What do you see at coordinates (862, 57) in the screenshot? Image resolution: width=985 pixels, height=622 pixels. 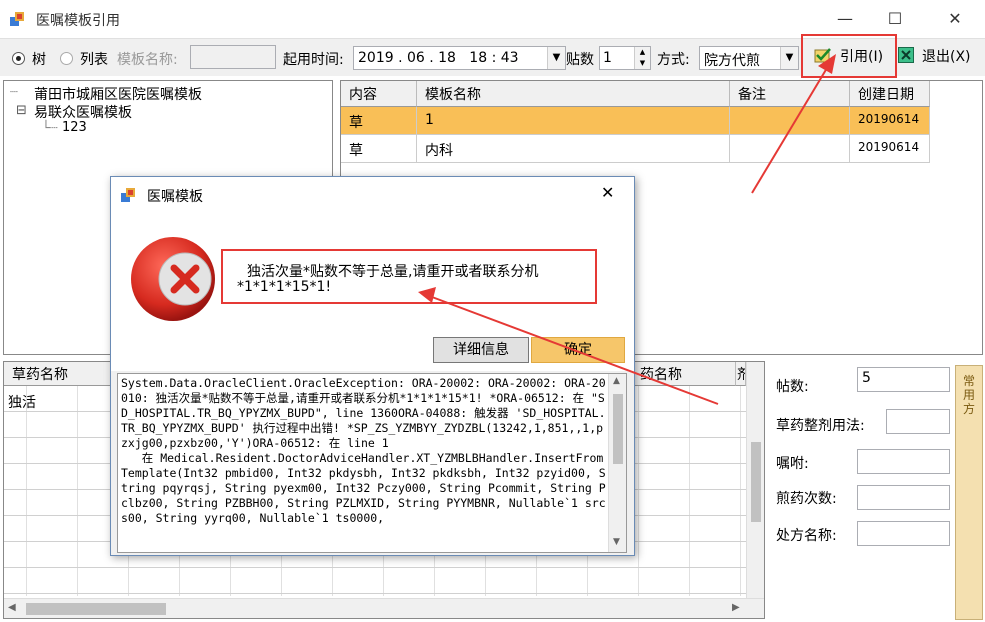 I see `cite-button-label: 引用(I)` at bounding box center [862, 57].